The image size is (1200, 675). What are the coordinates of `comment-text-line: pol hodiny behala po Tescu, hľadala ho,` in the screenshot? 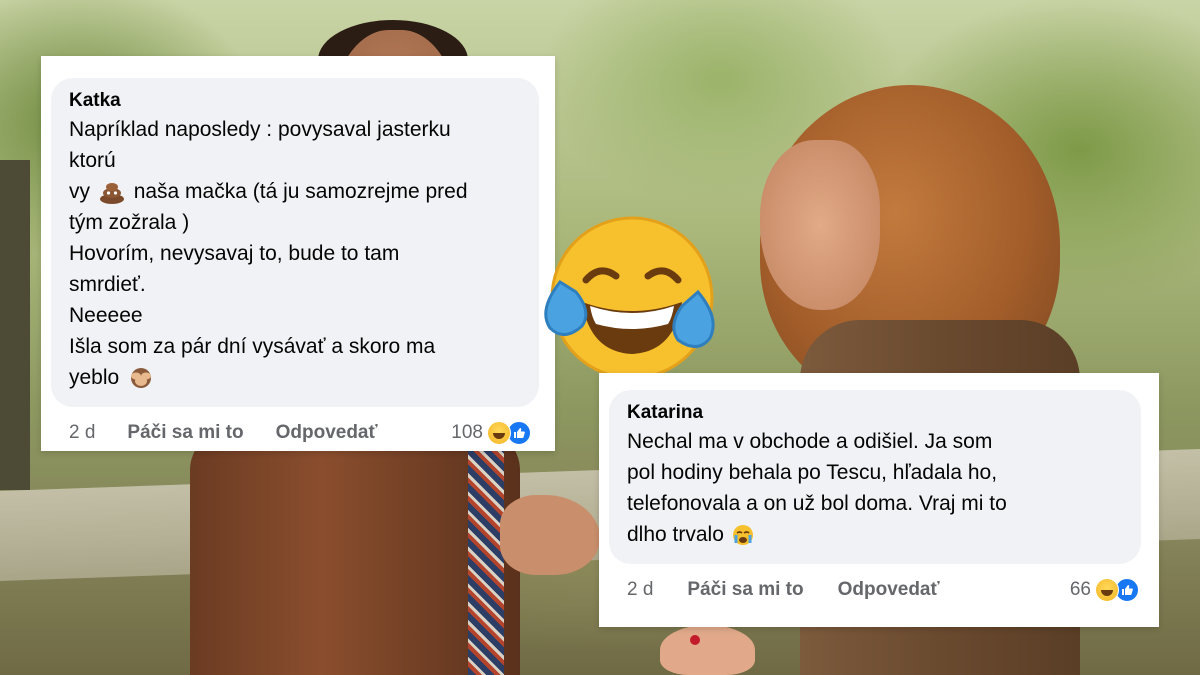 It's located at (812, 472).